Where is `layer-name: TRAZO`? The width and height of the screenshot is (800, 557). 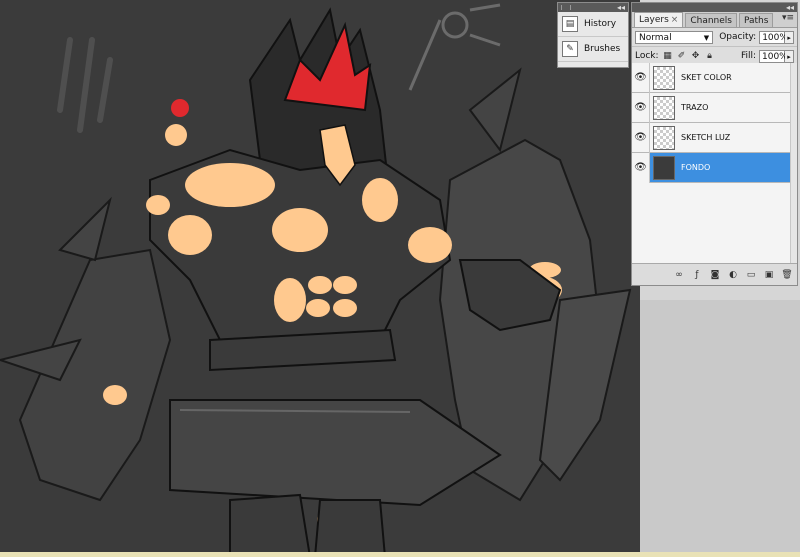 layer-name: TRAZO is located at coordinates (695, 107).